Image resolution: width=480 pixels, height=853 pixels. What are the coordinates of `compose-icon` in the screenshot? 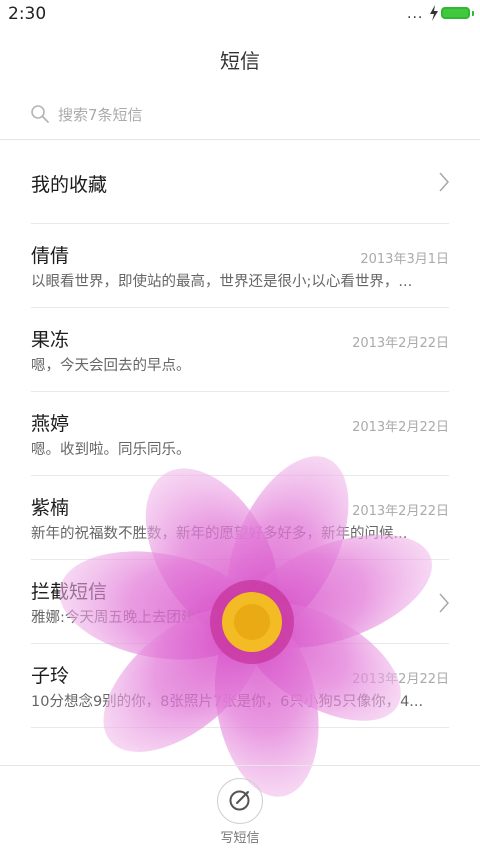 It's located at (239, 800).